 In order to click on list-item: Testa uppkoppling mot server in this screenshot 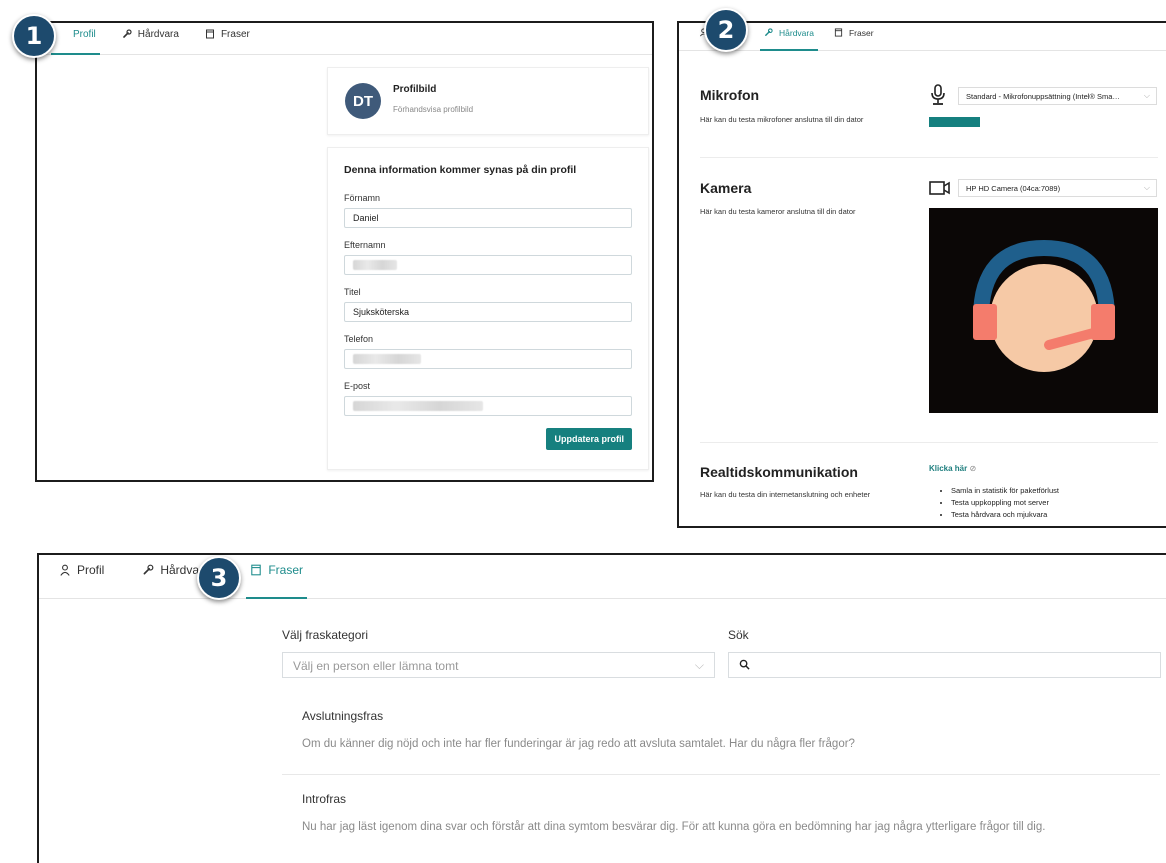, I will do `click(1005, 503)`.